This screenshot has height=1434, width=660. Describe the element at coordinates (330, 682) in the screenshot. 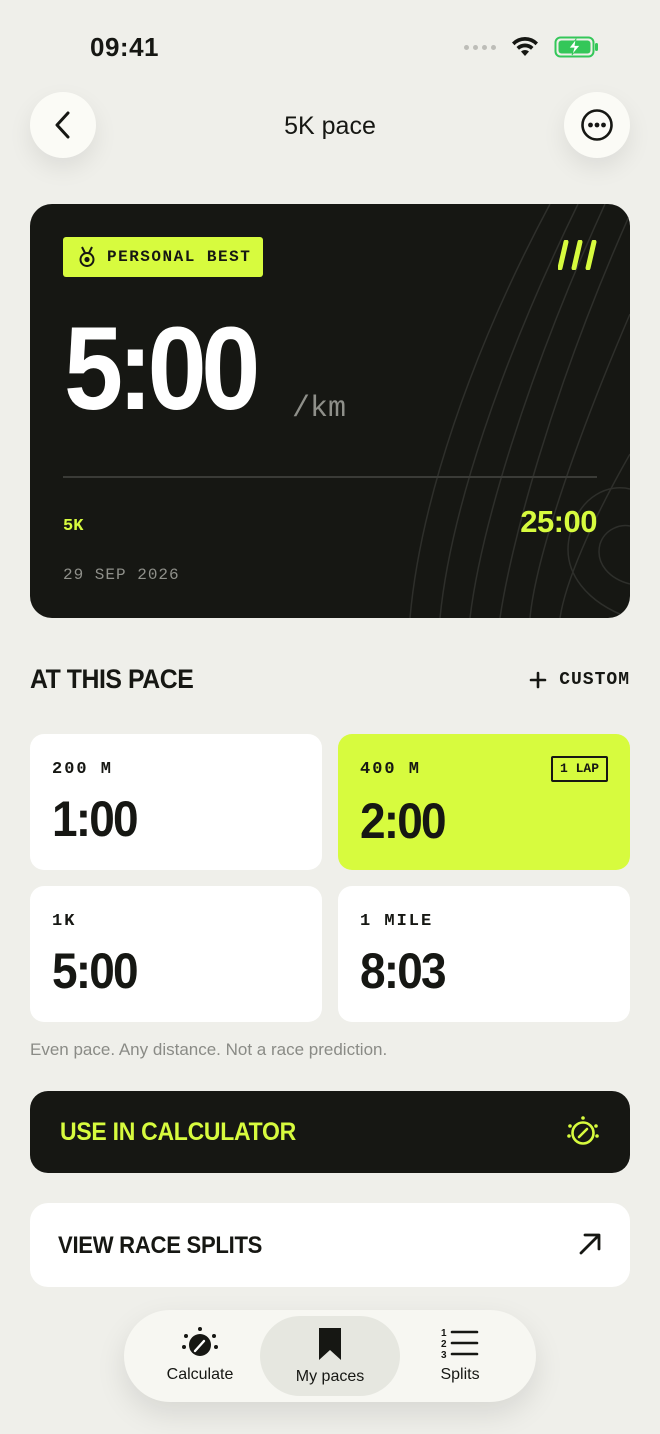

I see `section-header: AT THIS PACE CUSTOM` at that location.